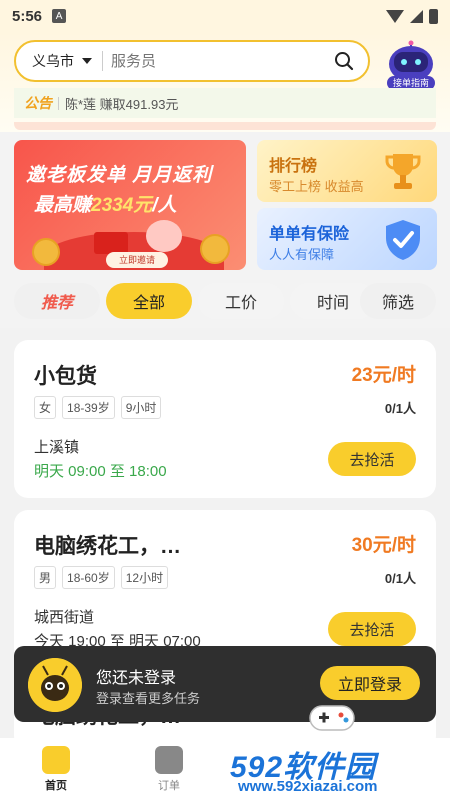 Image resolution: width=450 pixels, height=800 pixels. I want to click on banner-line2-prefix: 最高赚, so click(63, 205).